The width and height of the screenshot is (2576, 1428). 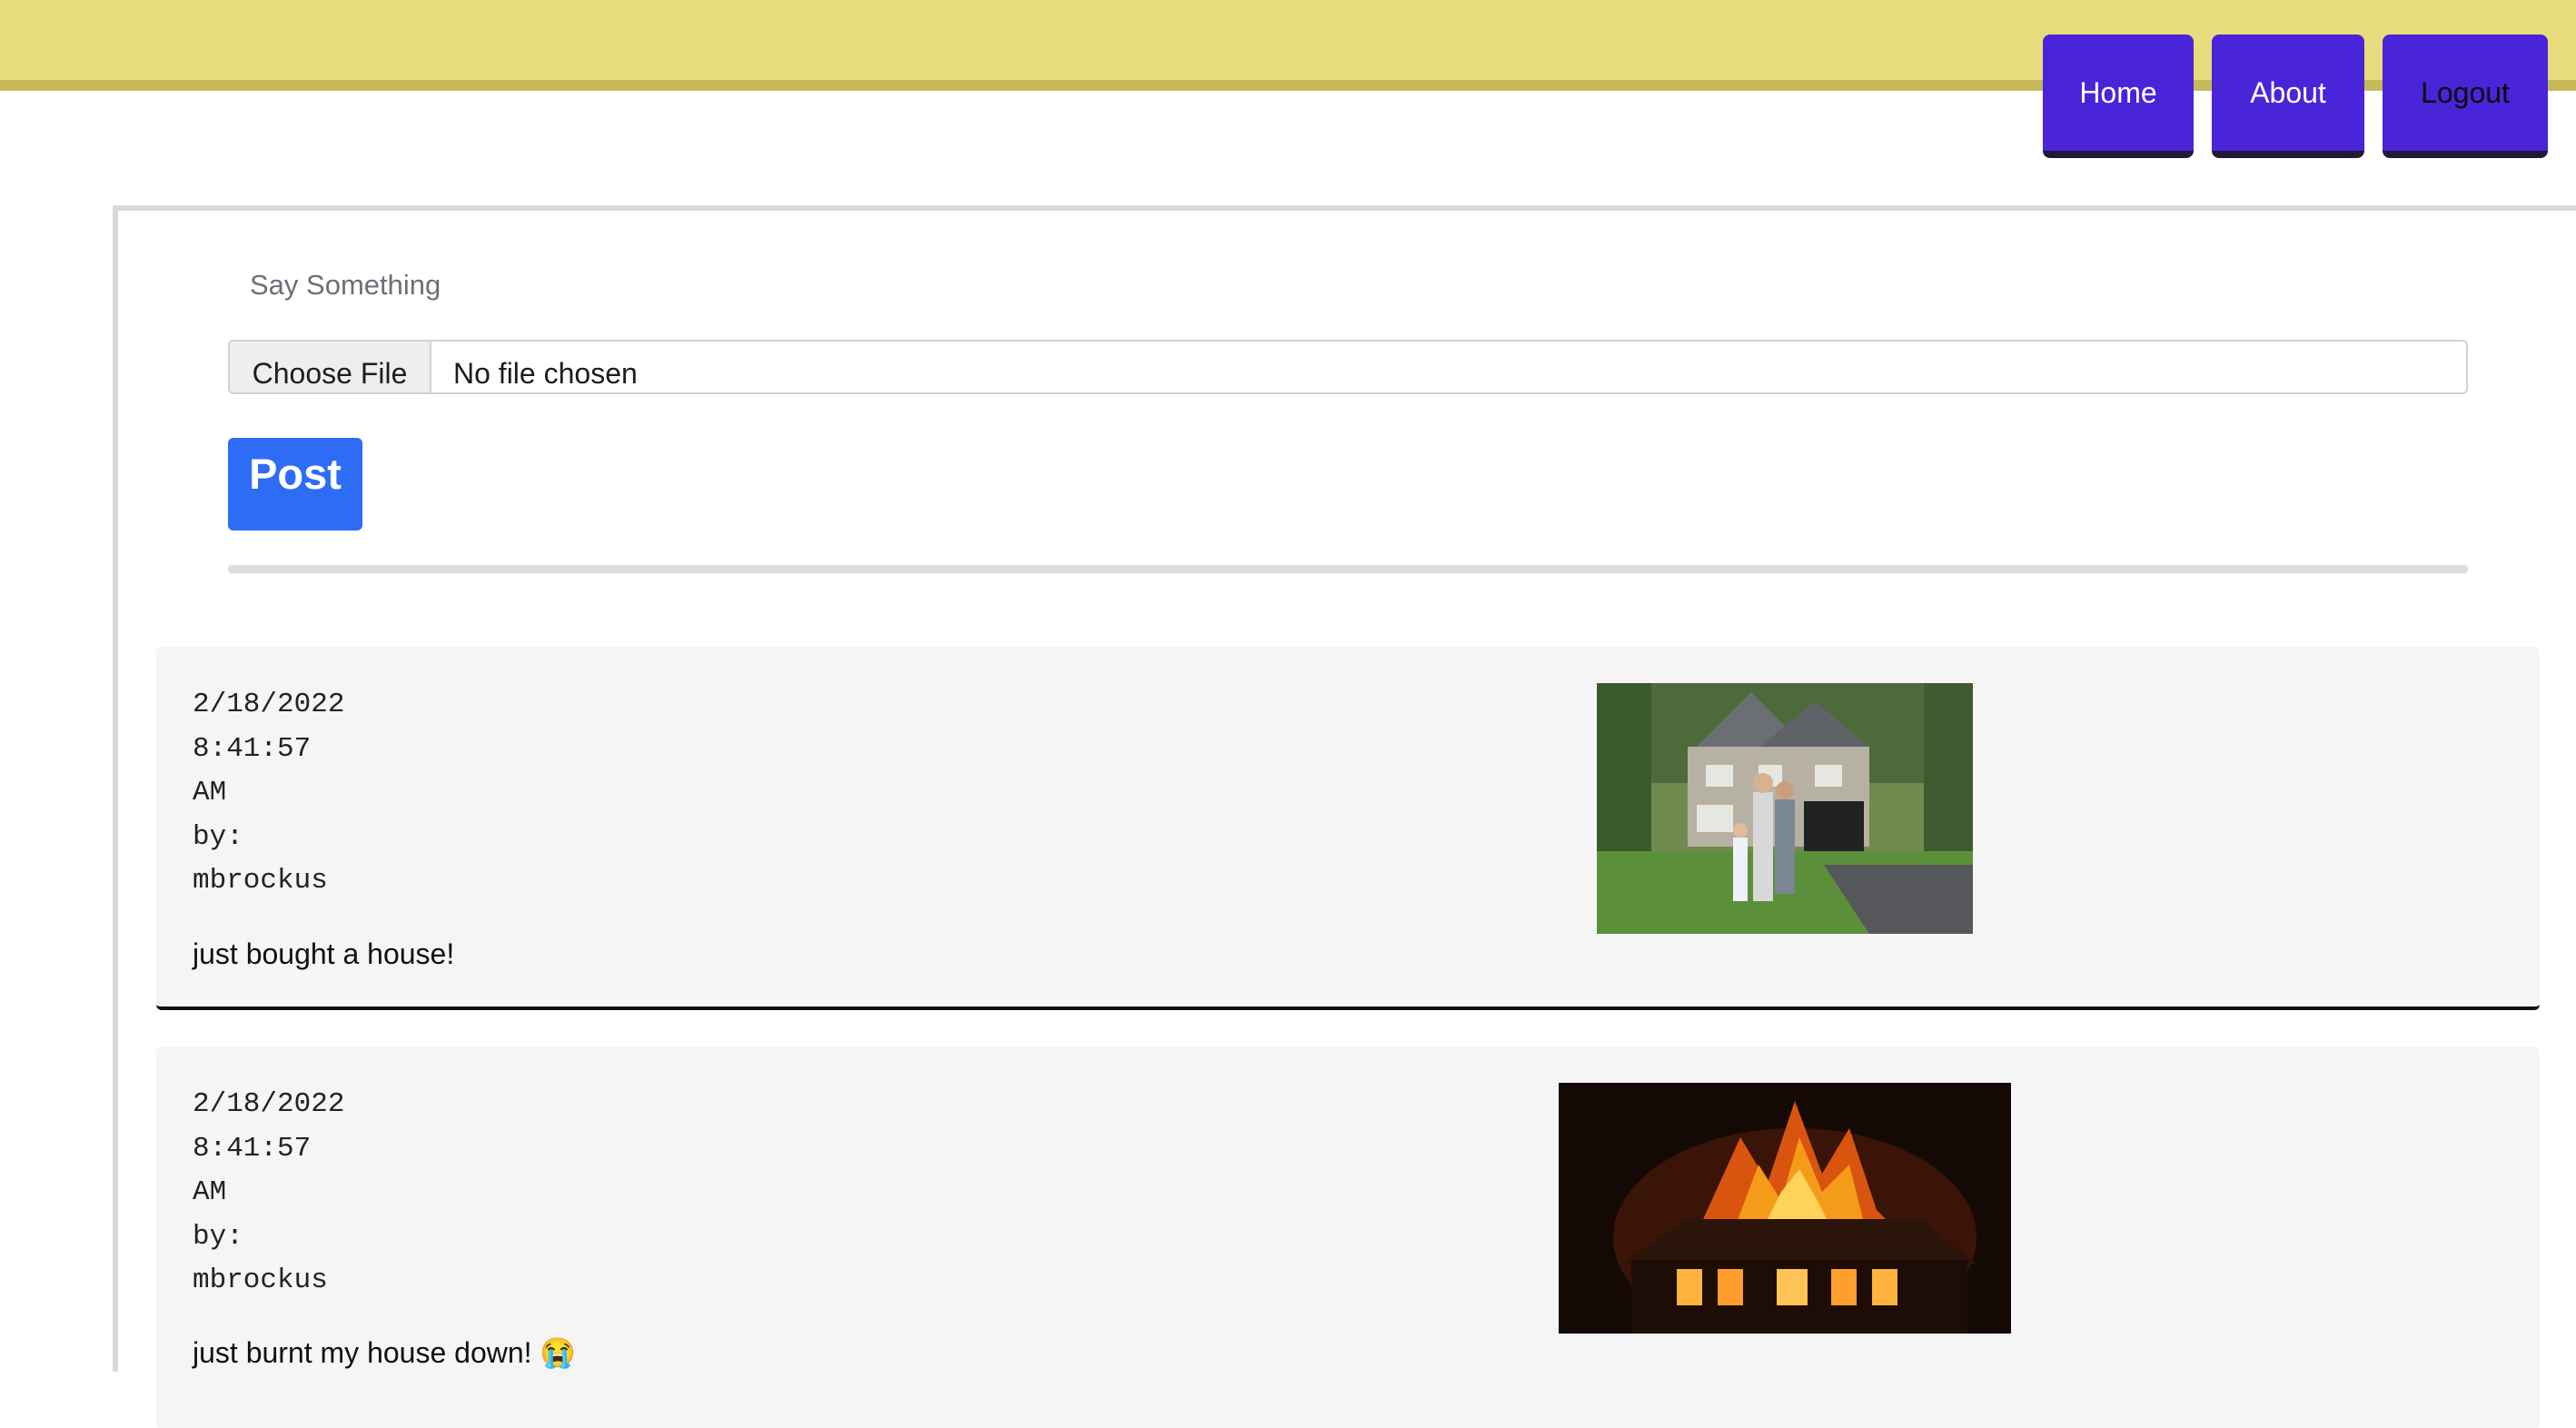 I want to click on post-text: just burnt my house down! 😭, so click(x=385, y=1352).